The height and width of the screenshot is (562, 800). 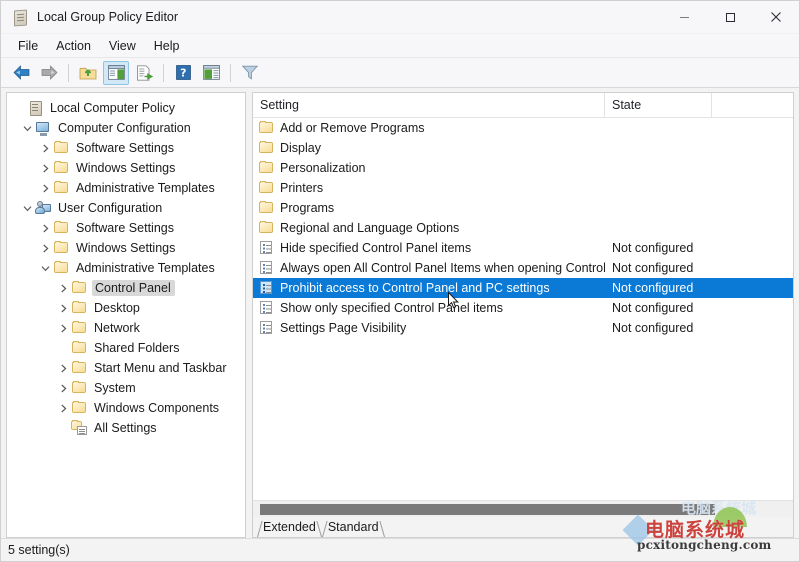 What do you see at coordinates (88, 73) in the screenshot?
I see `up-one-level-icon` at bounding box center [88, 73].